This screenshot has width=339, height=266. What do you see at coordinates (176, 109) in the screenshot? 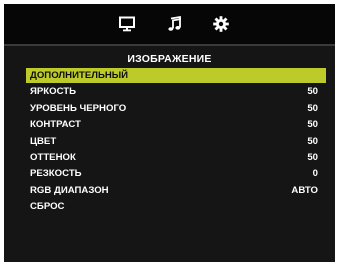
I see `menu-item-black-level: УРОВЕНЬ ЧЕРНОГО 50` at bounding box center [176, 109].